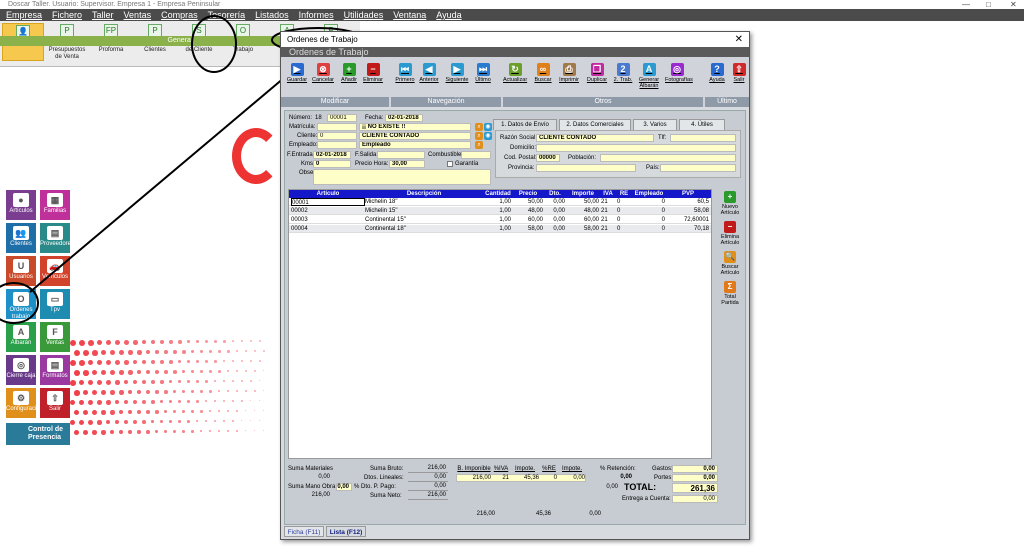 This screenshot has height=551, width=1024. Describe the element at coordinates (337, 127) in the screenshot. I see `matricula-field` at that location.